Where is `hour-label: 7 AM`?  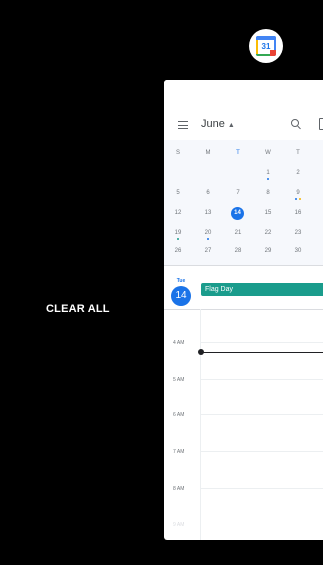
hour-label: 7 AM is located at coordinates (179, 452).